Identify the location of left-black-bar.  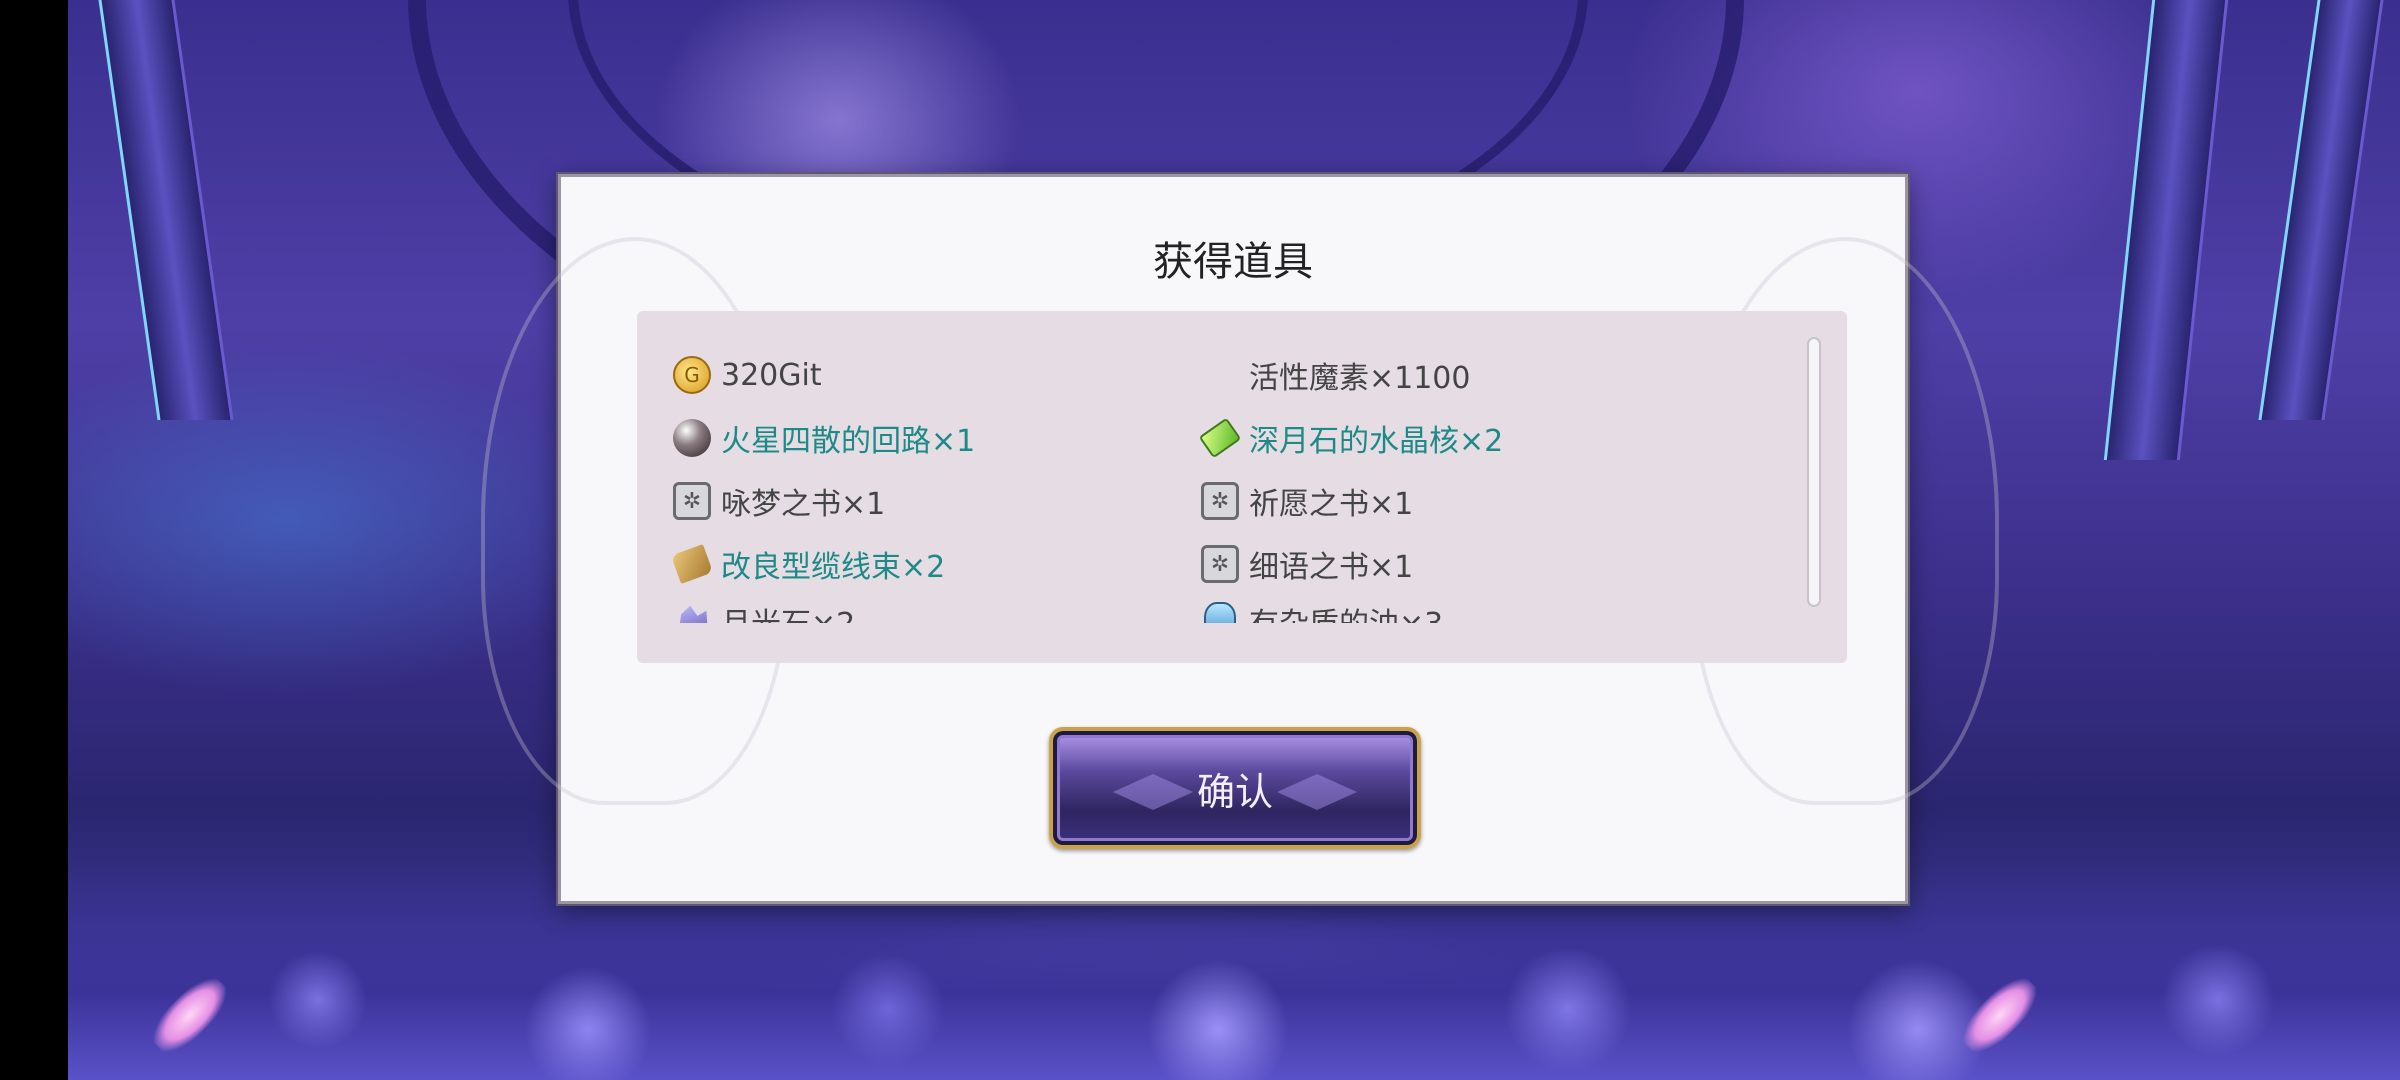
(34, 540).